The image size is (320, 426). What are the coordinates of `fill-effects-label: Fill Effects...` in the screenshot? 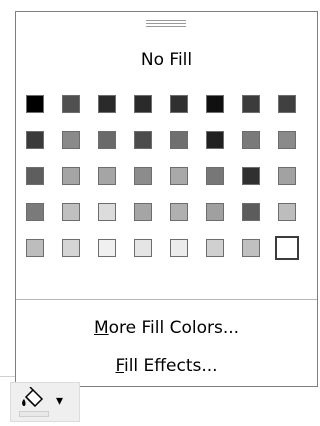 It's located at (166, 366).